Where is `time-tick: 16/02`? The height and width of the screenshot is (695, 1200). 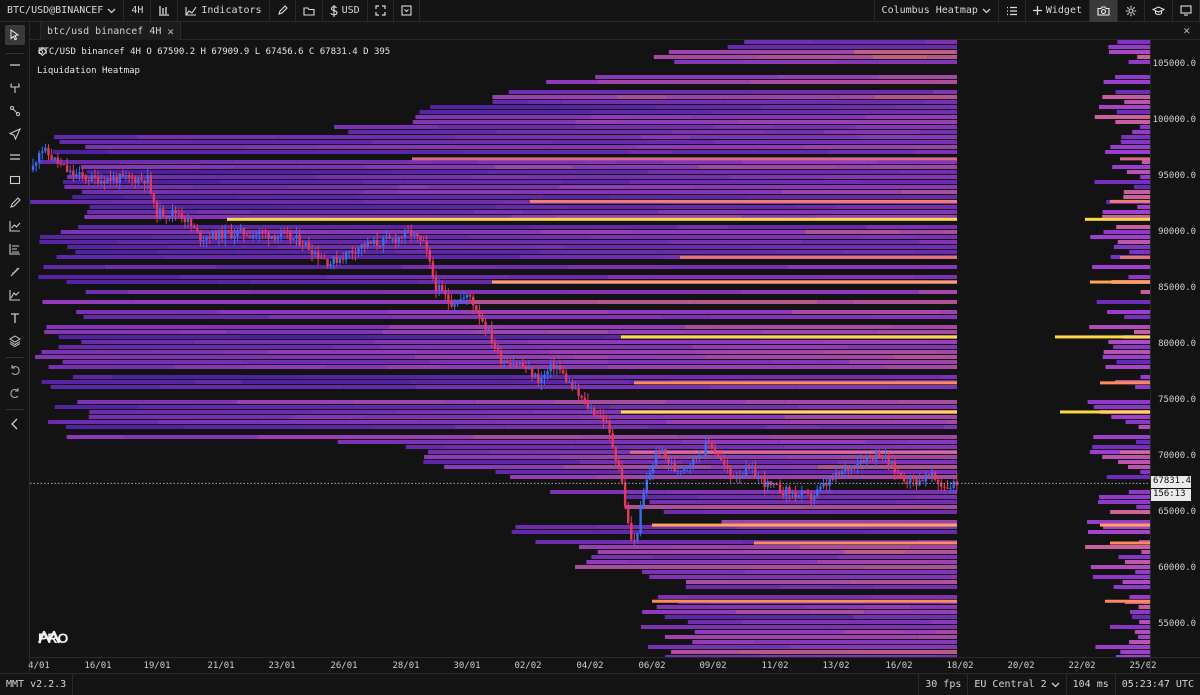
time-tick: 16/02 is located at coordinates (899, 666).